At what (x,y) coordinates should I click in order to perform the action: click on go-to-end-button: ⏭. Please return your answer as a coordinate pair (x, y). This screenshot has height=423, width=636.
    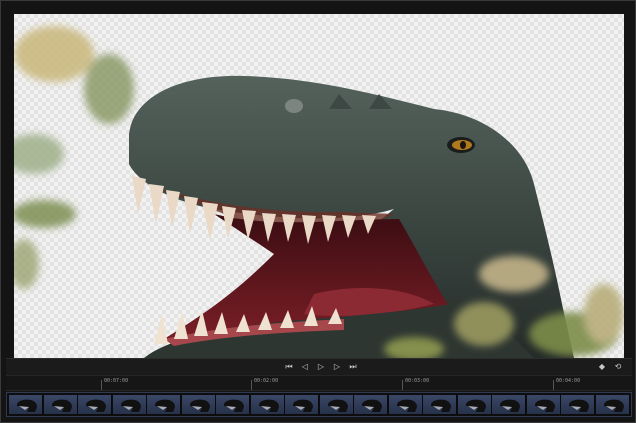
    Looking at the image, I should click on (353, 367).